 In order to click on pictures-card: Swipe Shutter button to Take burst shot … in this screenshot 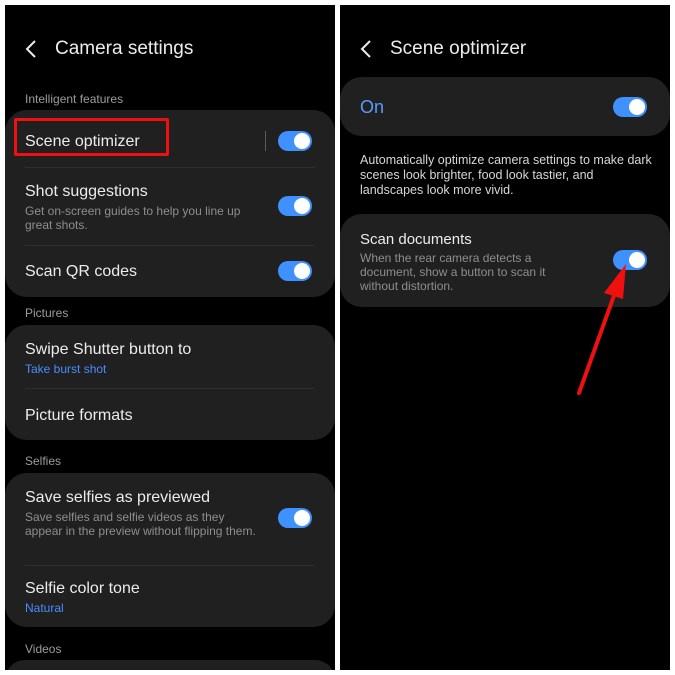, I will do `click(170, 382)`.